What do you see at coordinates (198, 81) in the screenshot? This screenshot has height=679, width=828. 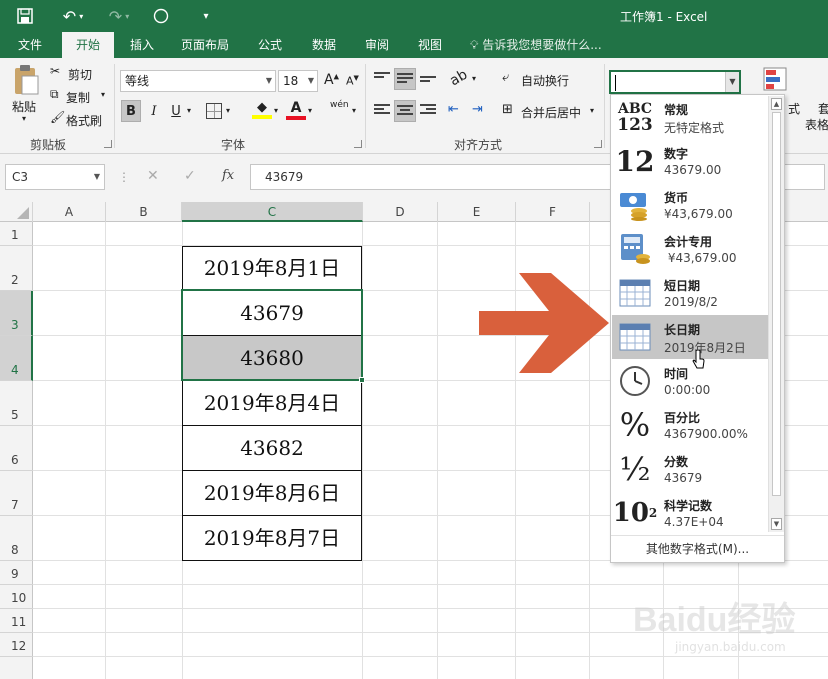 I see `font-name-select: 等线 ▼` at bounding box center [198, 81].